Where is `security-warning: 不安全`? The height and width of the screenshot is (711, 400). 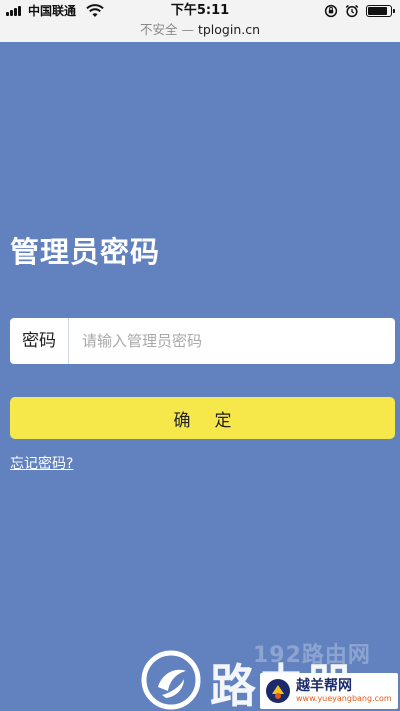
security-warning: 不安全 is located at coordinates (158, 29).